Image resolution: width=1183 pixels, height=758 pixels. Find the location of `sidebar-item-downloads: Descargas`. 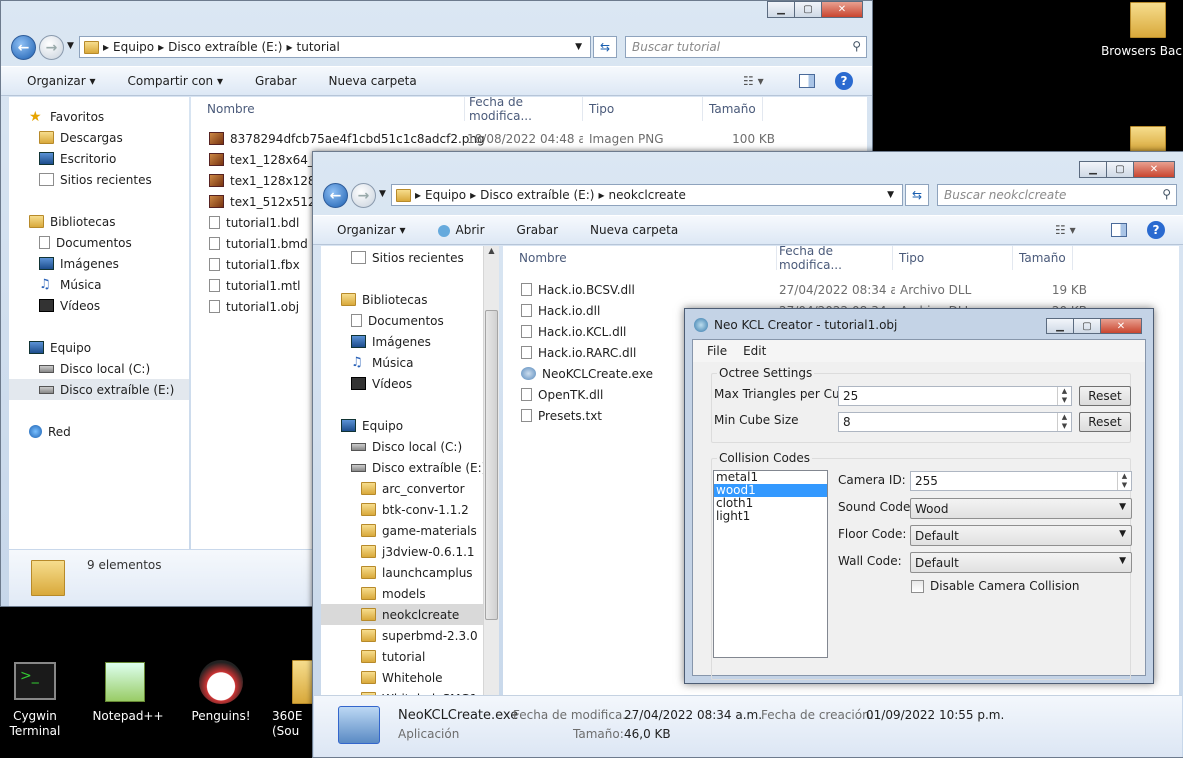

sidebar-item-downloads: Descargas is located at coordinates (81, 137).